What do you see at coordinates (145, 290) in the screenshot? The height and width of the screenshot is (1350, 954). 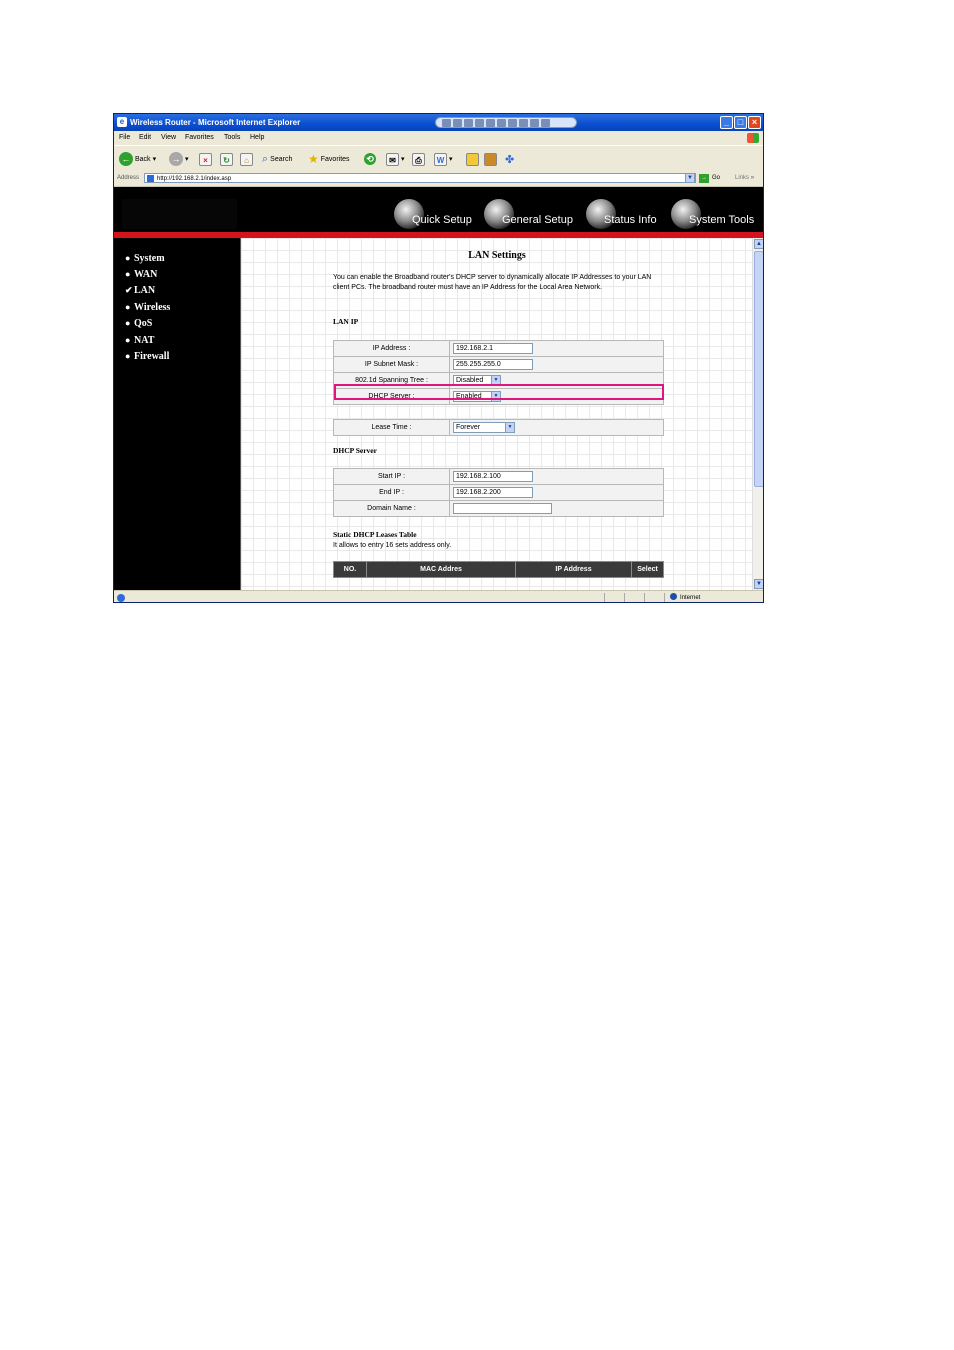 I see `sidebar-item-label: LAN` at bounding box center [145, 290].